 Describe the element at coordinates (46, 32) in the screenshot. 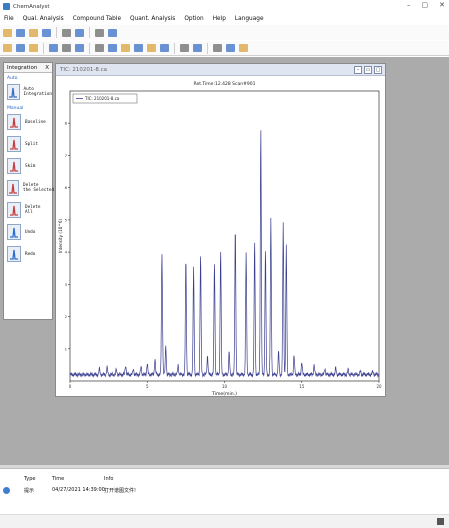

I see `open-icon` at that location.